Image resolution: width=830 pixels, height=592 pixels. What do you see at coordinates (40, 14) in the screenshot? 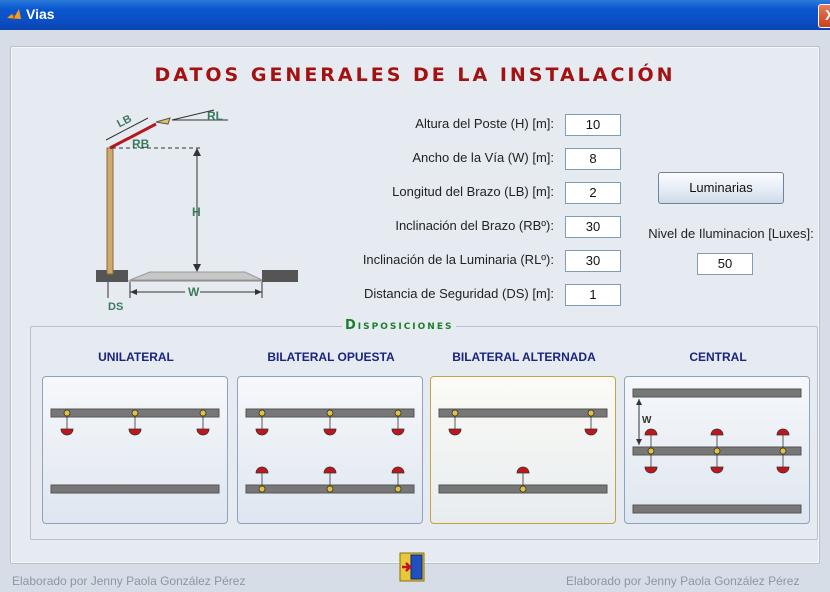
I see `window-title: Vias` at bounding box center [40, 14].